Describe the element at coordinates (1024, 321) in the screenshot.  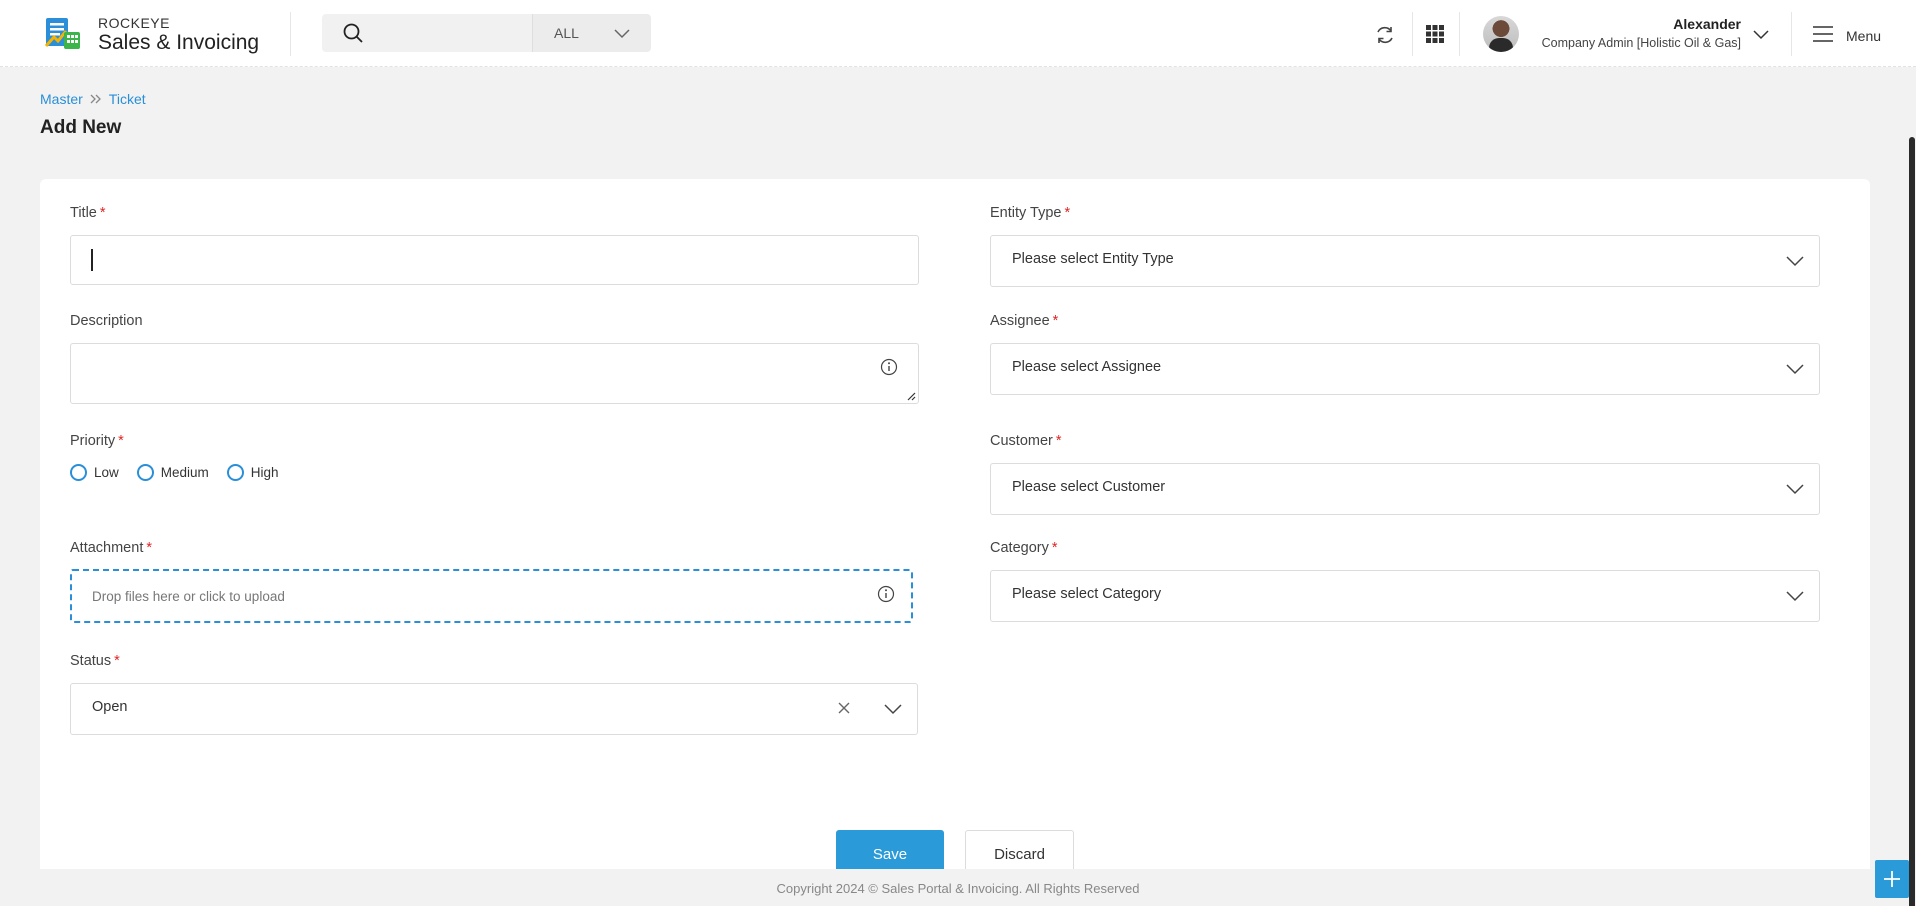
I see `assignee-label: Assignee *` at that location.